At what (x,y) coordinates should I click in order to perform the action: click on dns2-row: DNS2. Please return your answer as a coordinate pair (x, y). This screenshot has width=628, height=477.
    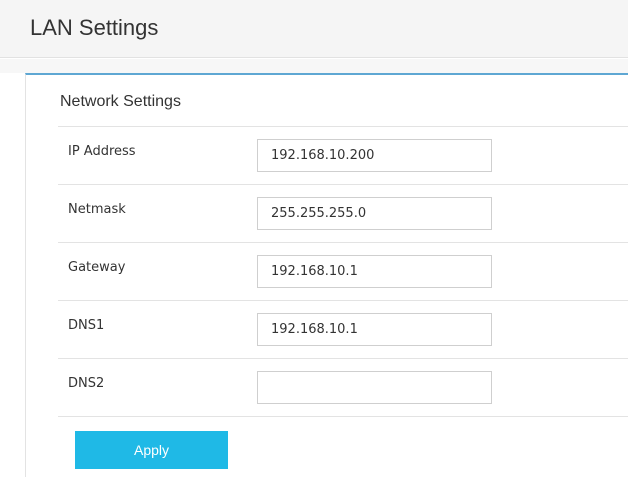
    Looking at the image, I should click on (343, 388).